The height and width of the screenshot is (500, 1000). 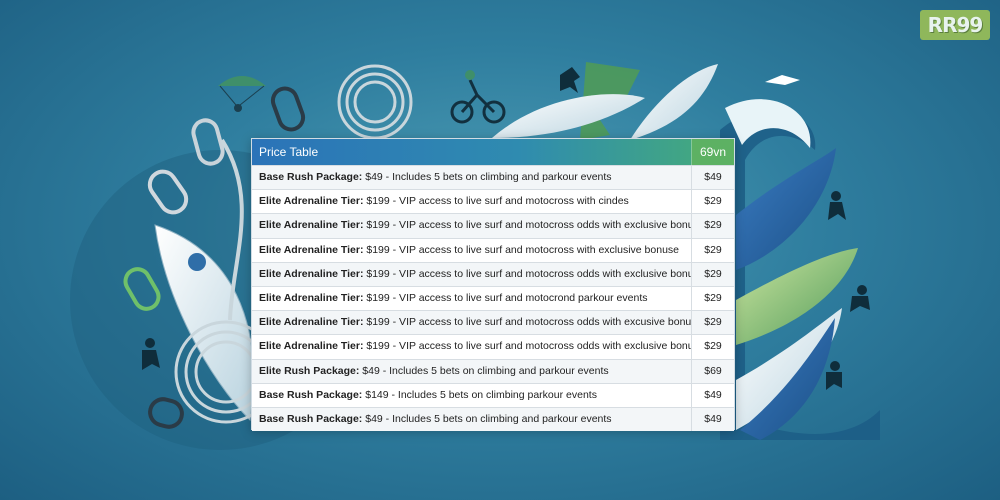 I want to click on climber-icon, so click(x=848, y=290).